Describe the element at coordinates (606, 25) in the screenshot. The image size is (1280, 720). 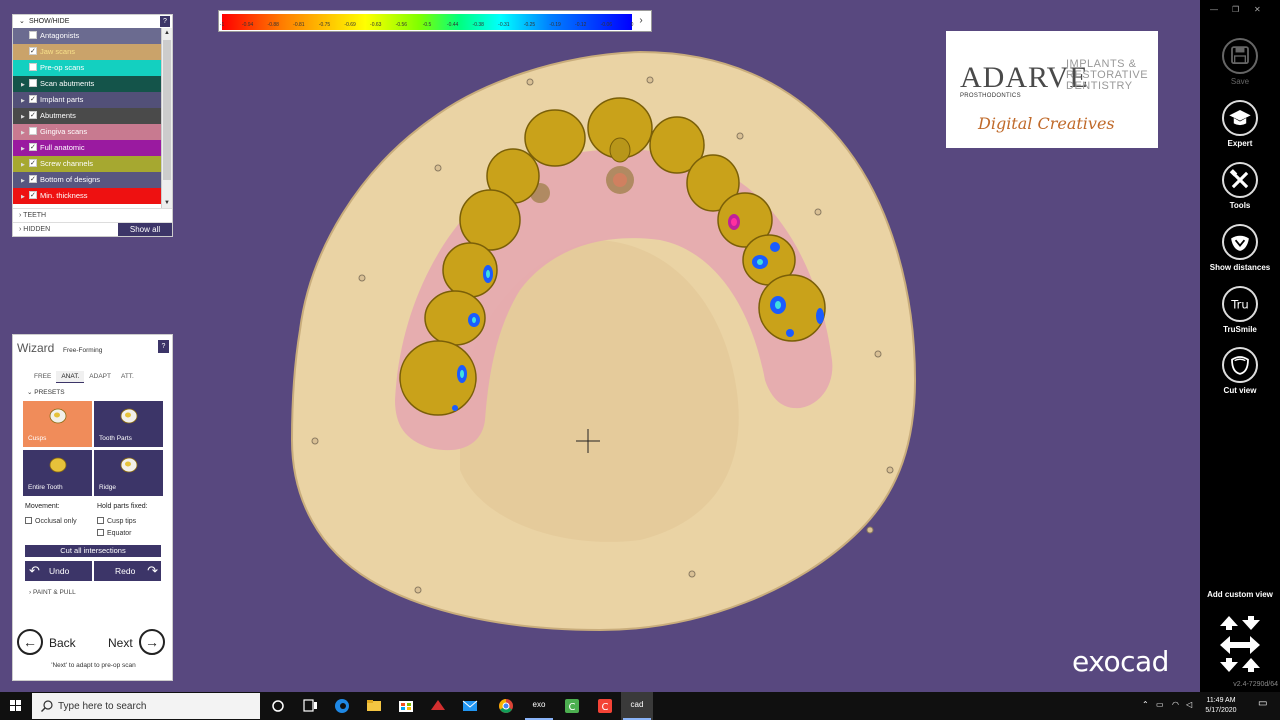
I see `scale-tick: -0.06` at that location.